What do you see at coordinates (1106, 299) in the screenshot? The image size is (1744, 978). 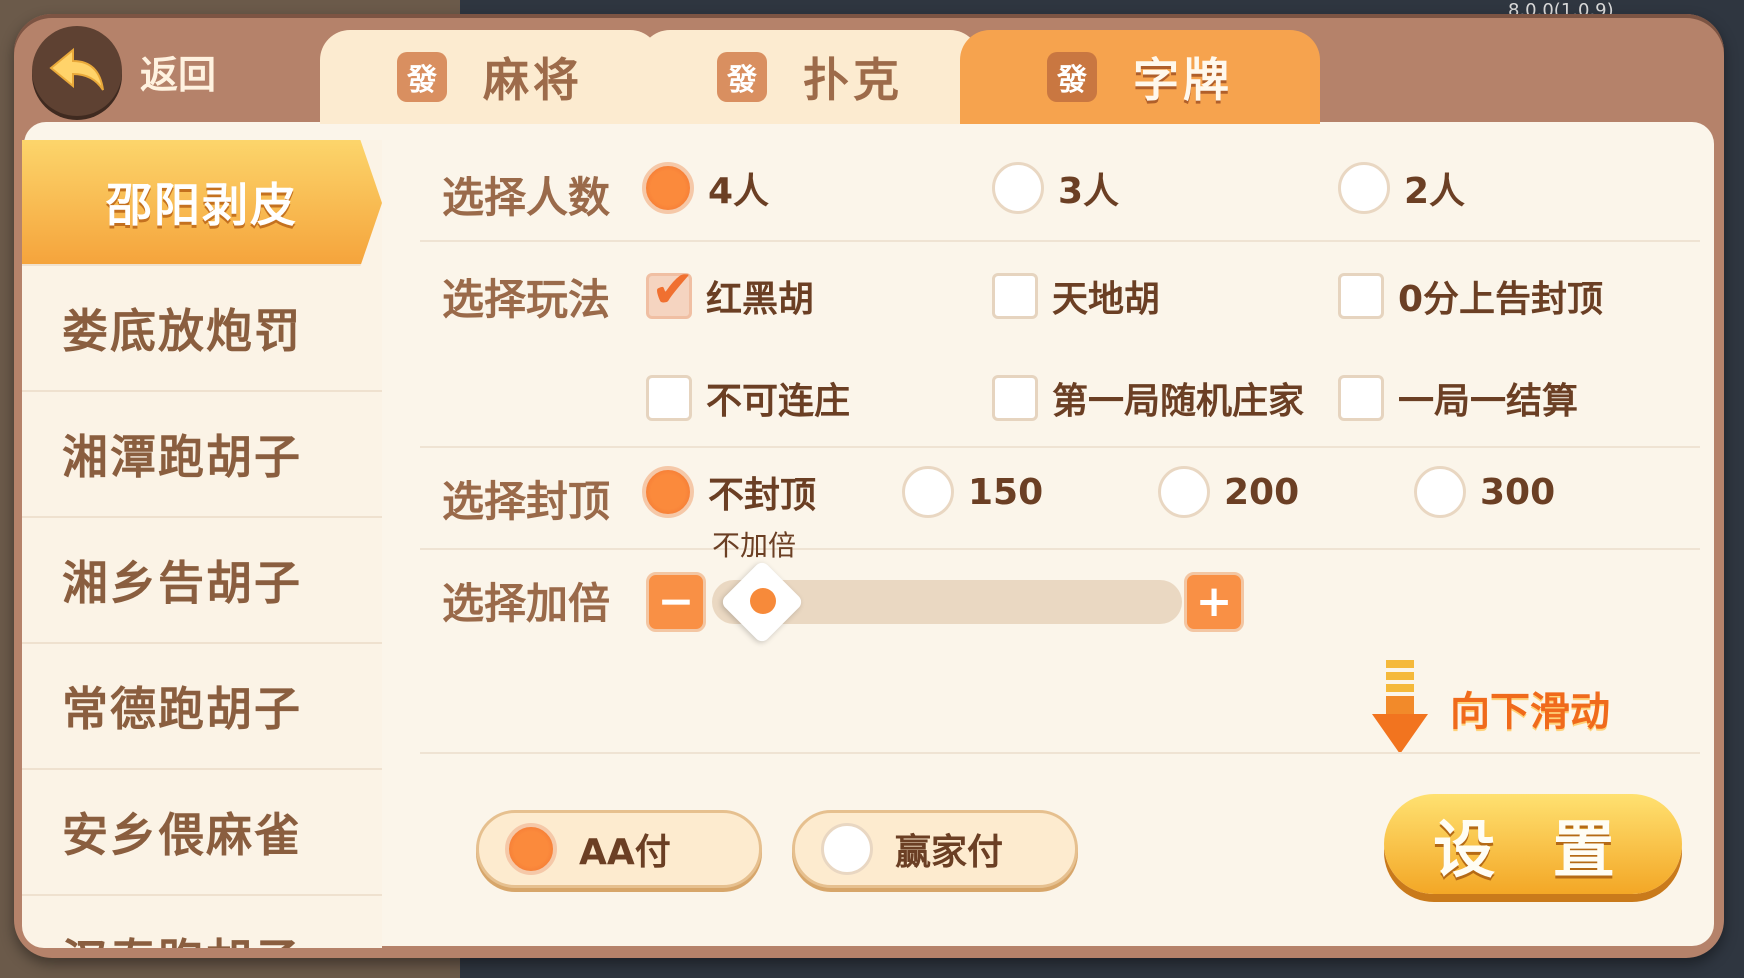 I see `option-label: 天地胡` at bounding box center [1106, 299].